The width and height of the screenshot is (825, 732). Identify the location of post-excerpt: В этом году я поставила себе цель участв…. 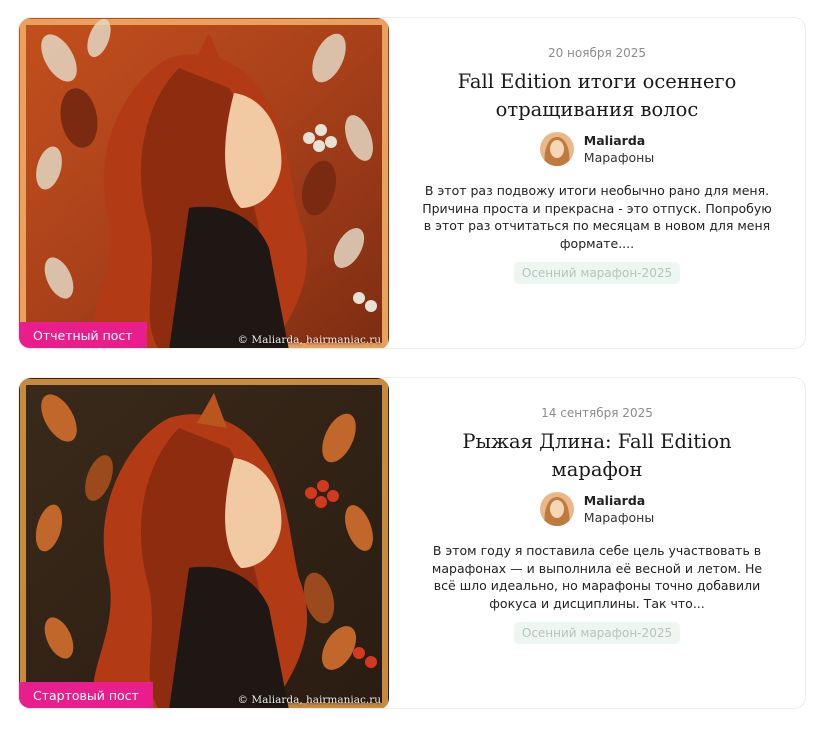
(597, 577).